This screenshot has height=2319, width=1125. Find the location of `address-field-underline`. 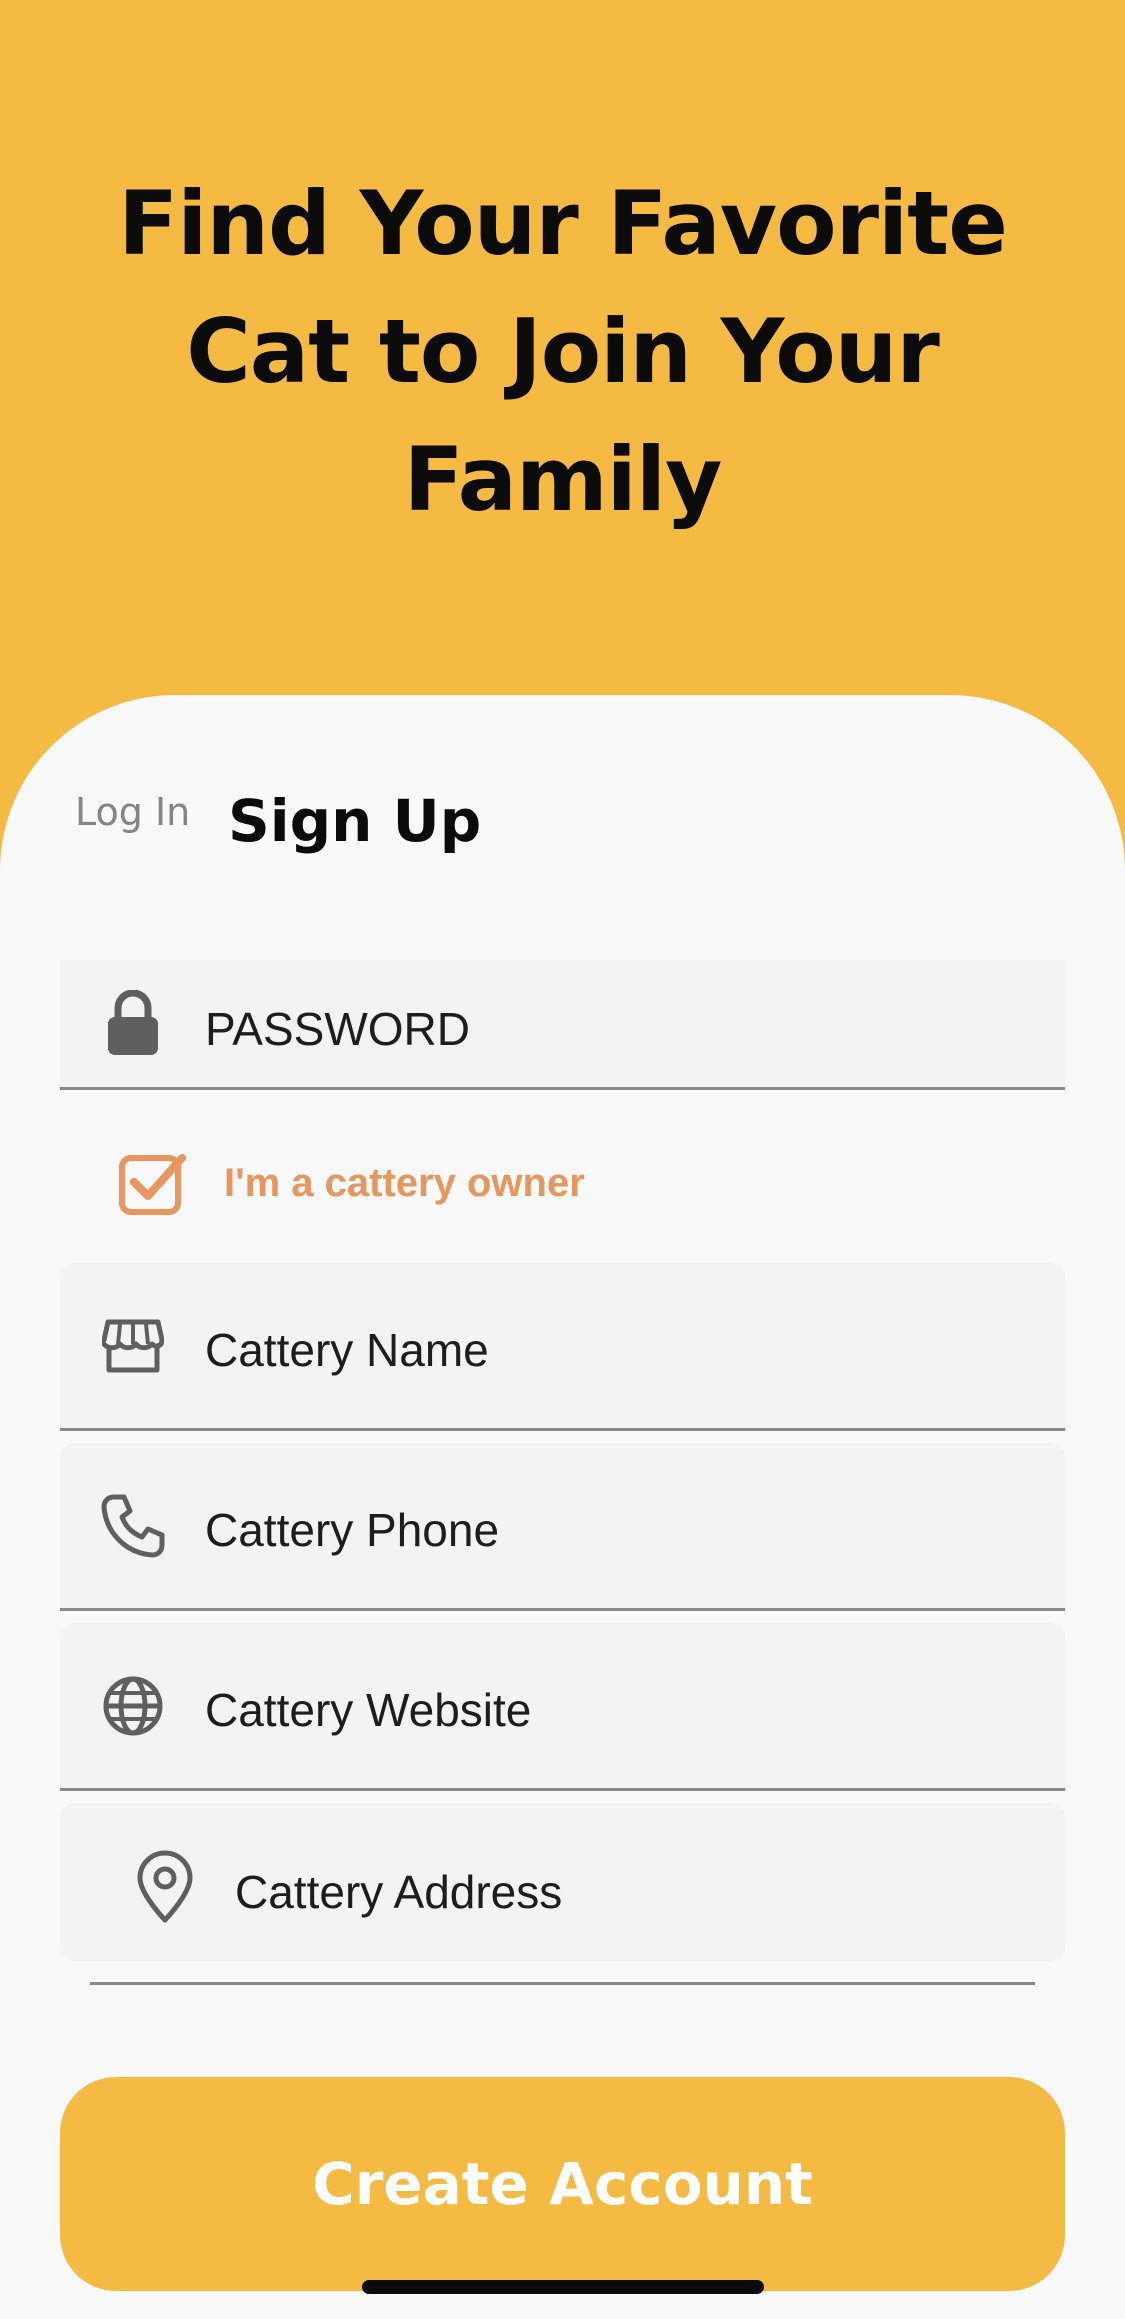

address-field-underline is located at coordinates (562, 1983).